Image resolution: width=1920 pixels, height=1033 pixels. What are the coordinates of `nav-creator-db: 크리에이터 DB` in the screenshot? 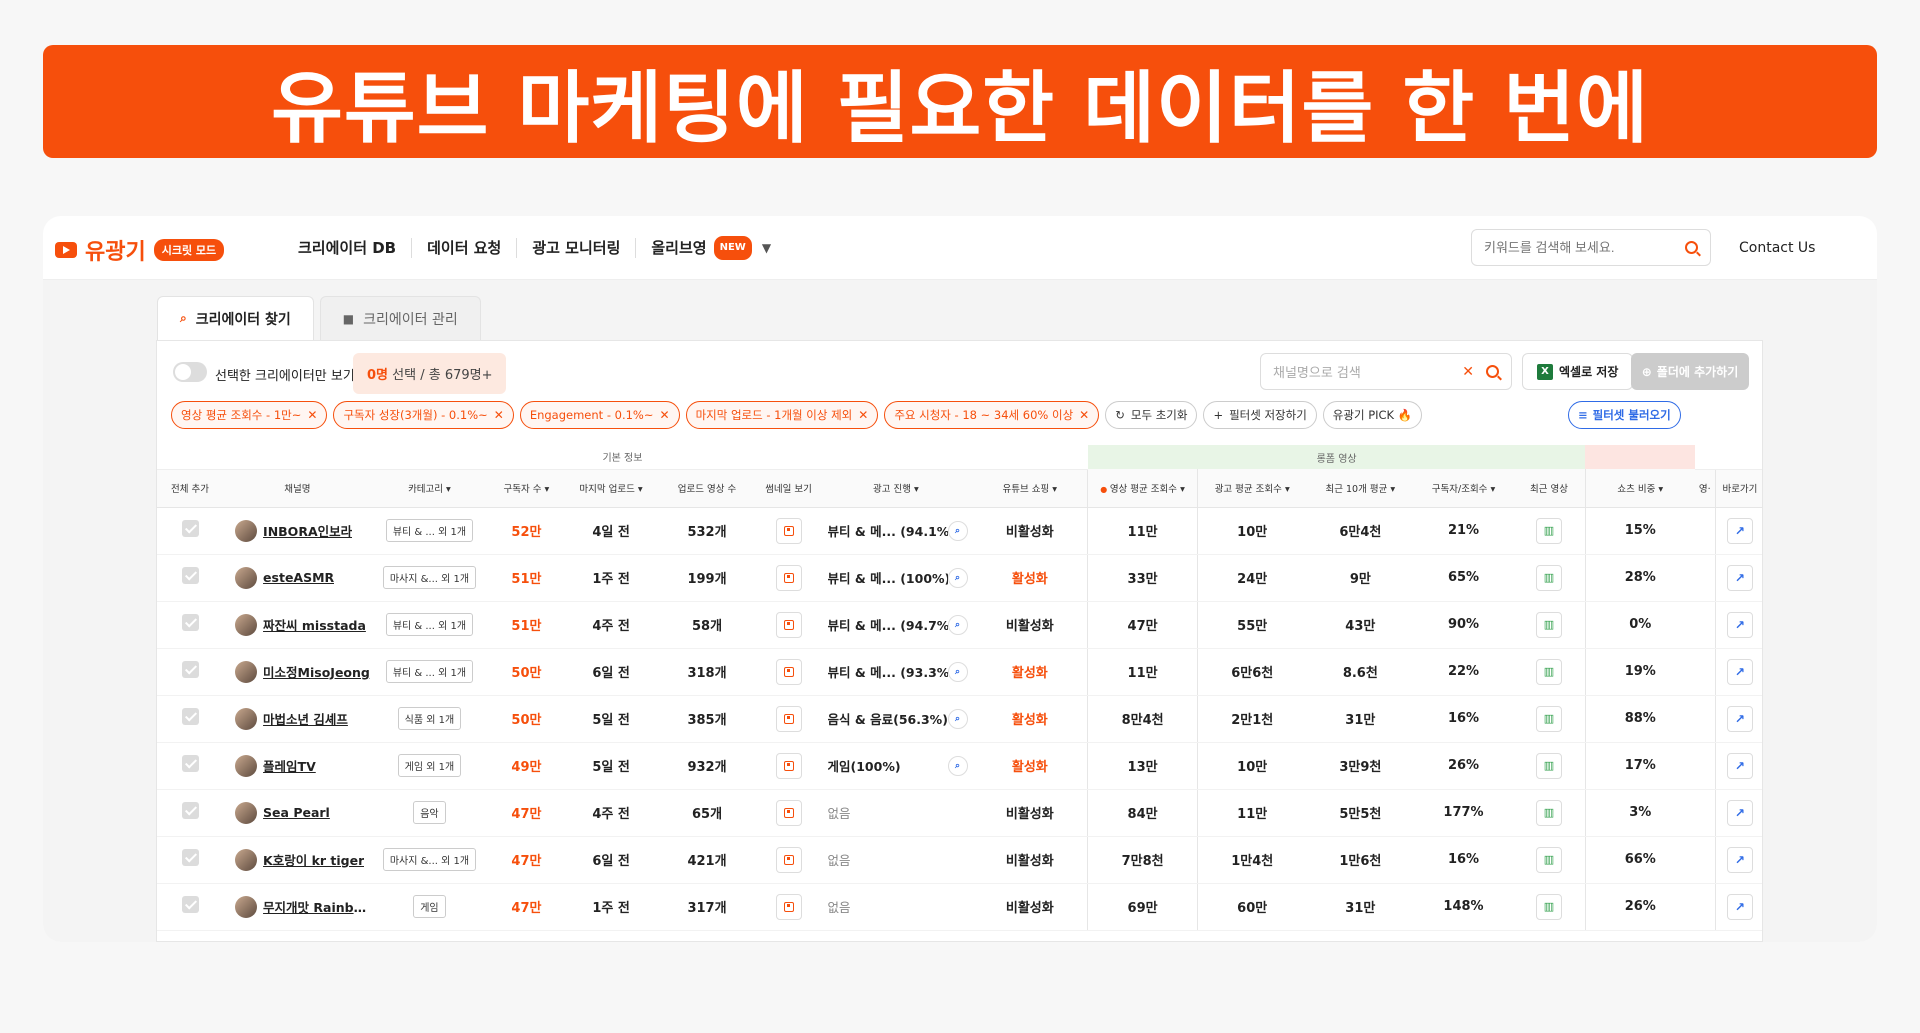 It's located at (348, 248).